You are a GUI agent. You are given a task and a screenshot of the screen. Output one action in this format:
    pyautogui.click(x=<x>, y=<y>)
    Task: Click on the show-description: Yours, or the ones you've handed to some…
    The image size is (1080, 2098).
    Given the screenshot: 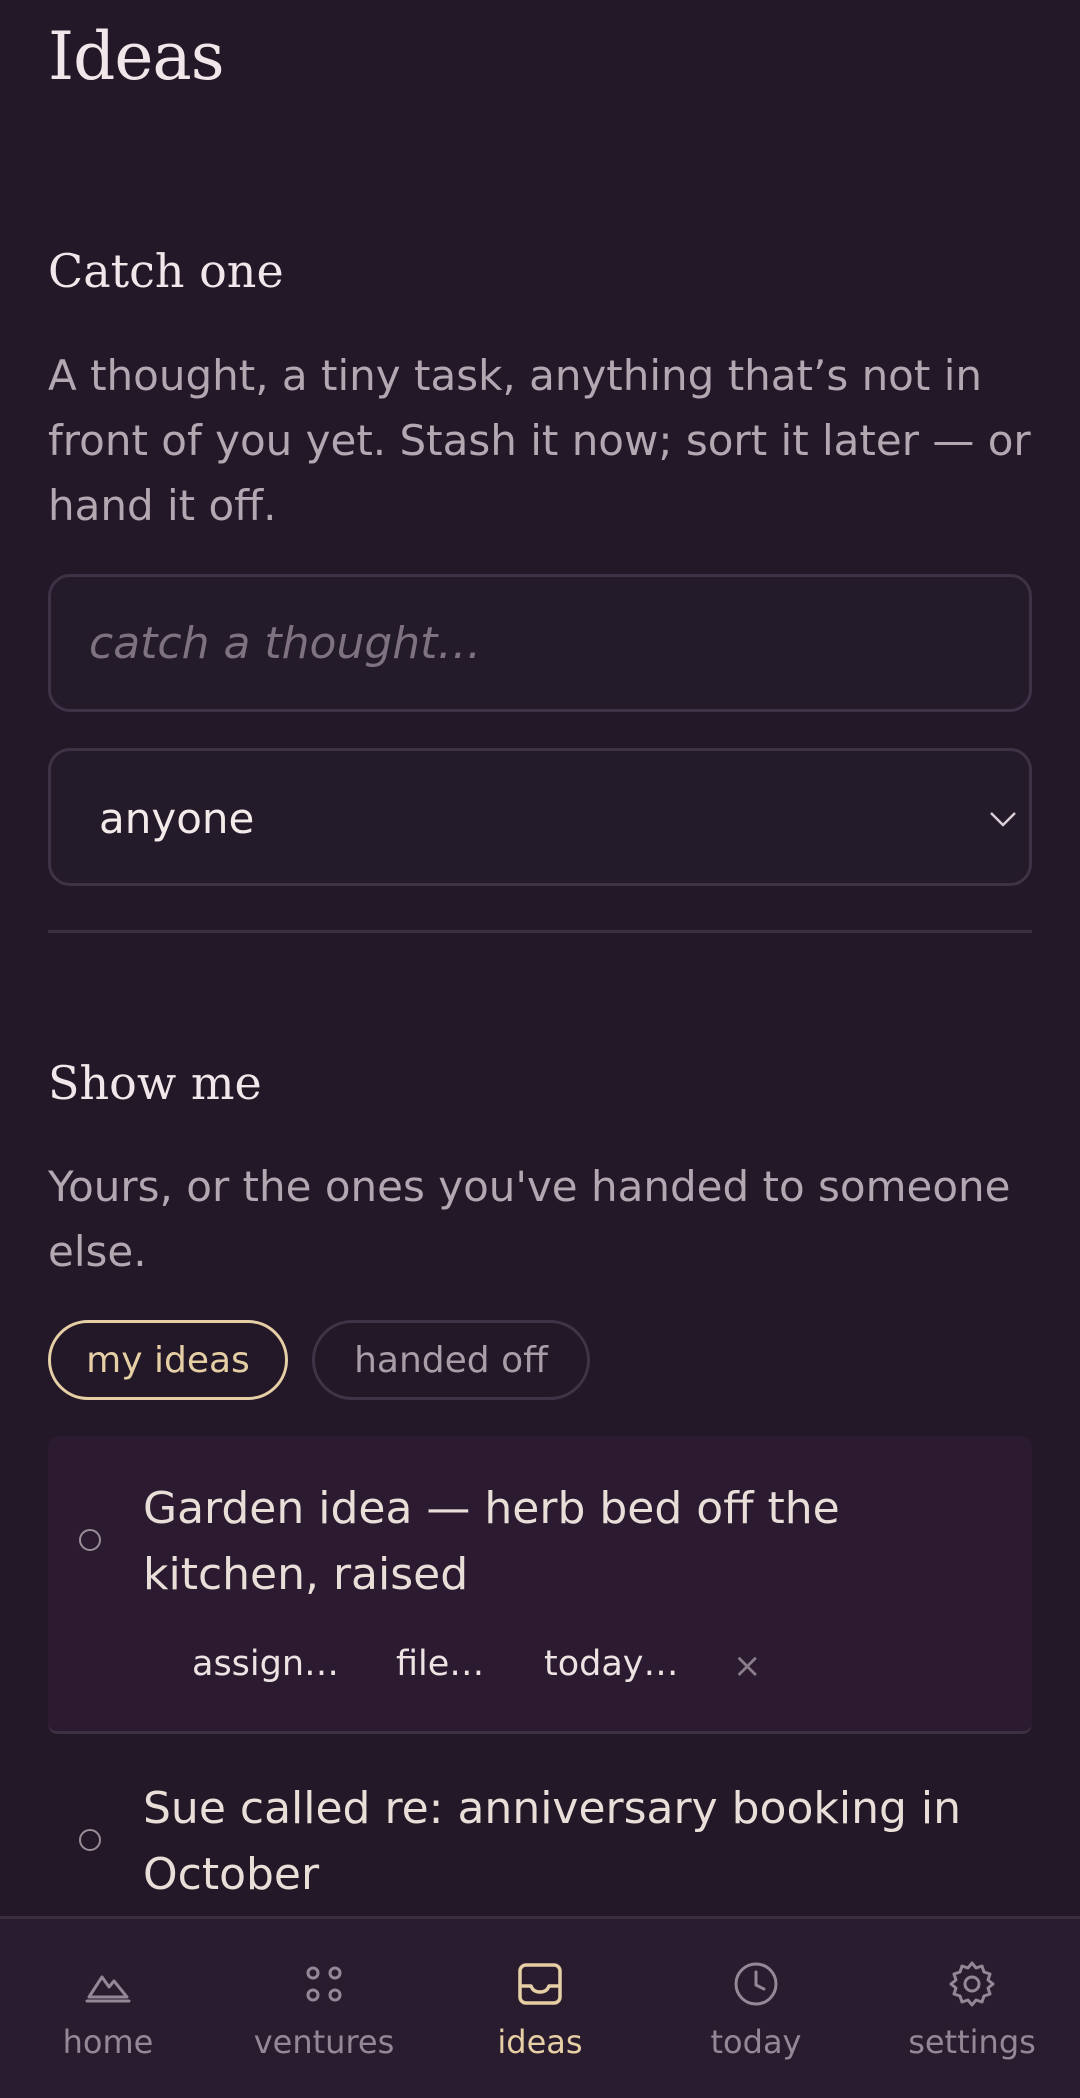 What is the action you would take?
    pyautogui.click(x=529, y=1219)
    